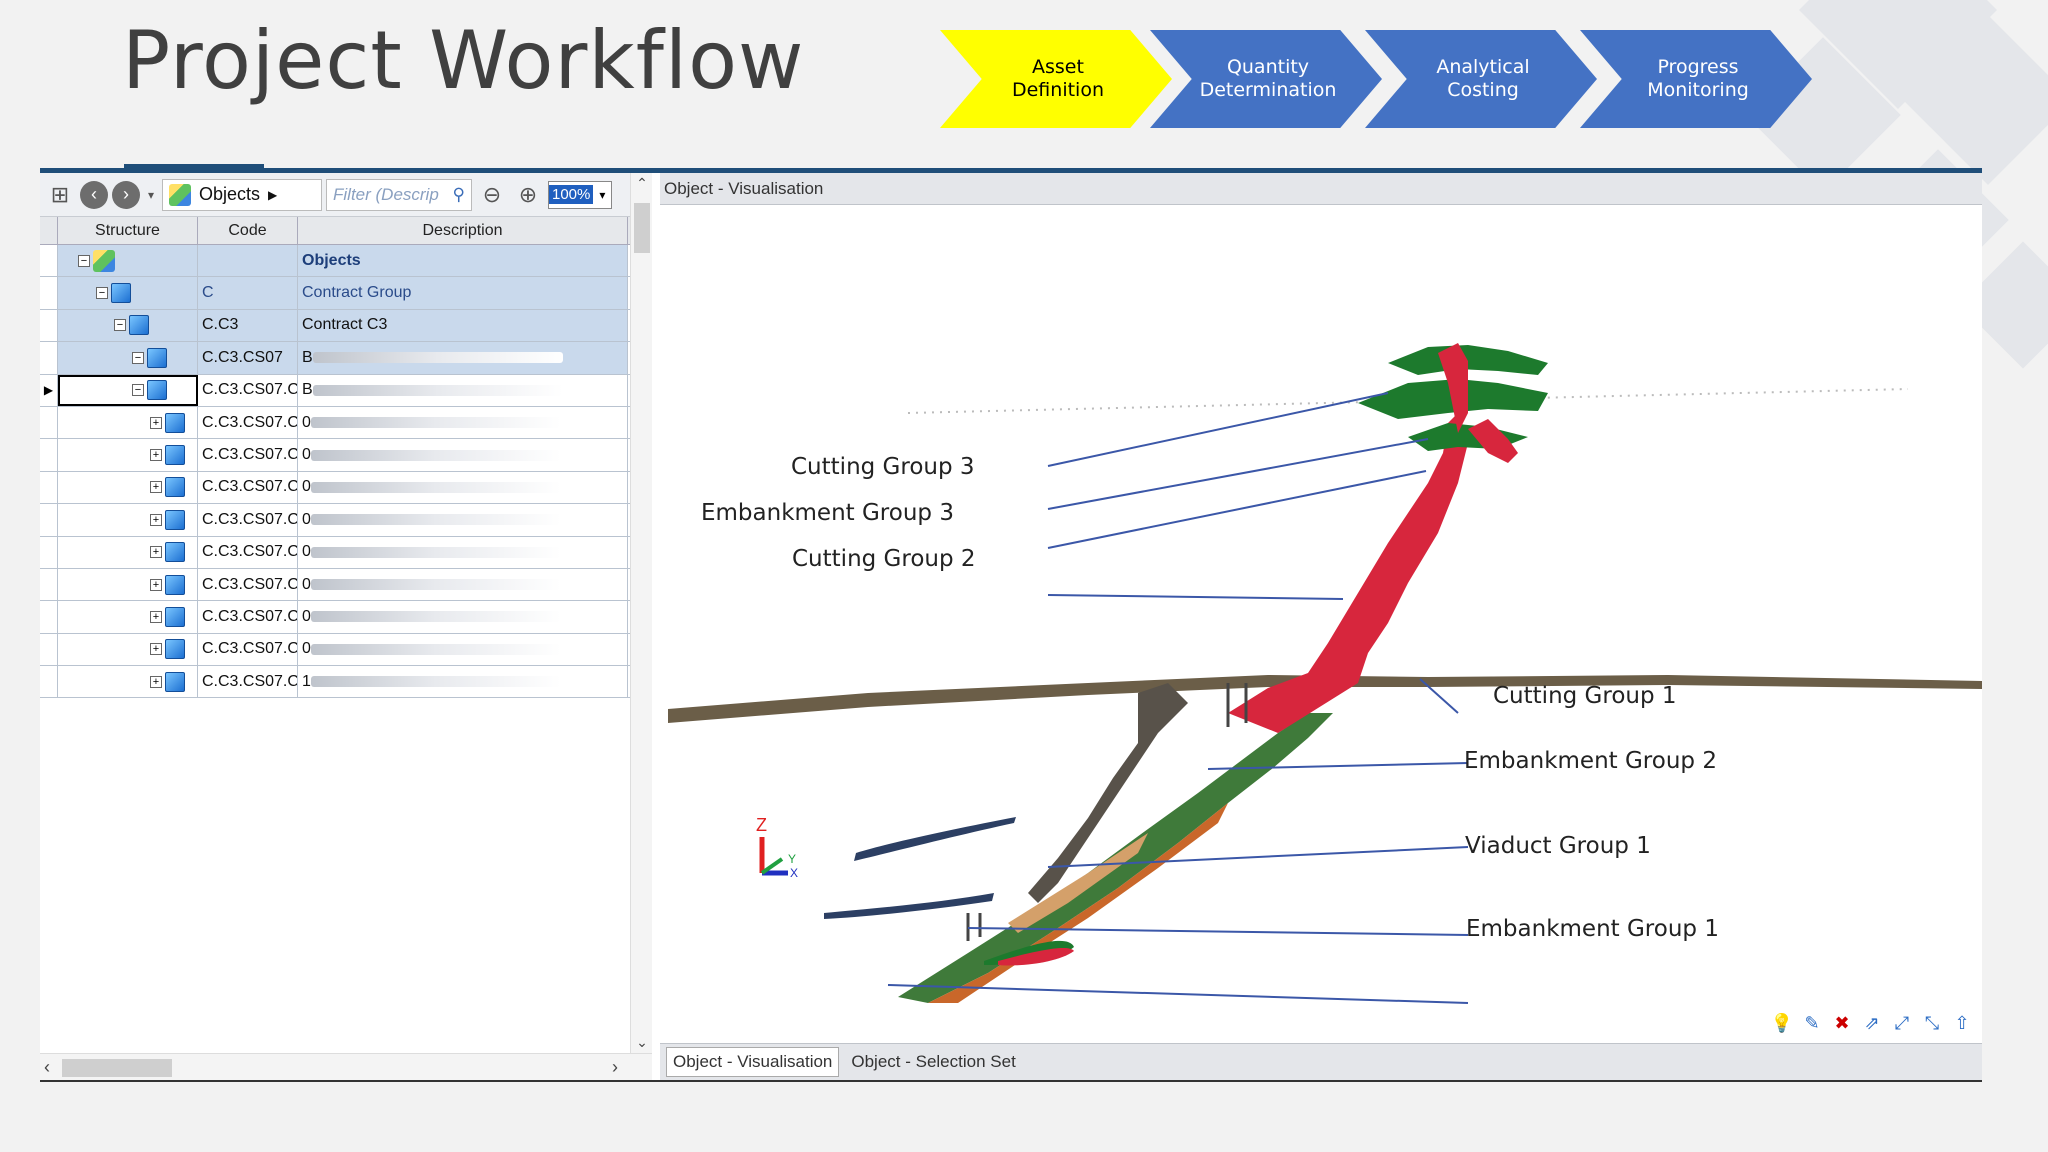  I want to click on history-dropdown-icon: ▾, so click(151, 195).